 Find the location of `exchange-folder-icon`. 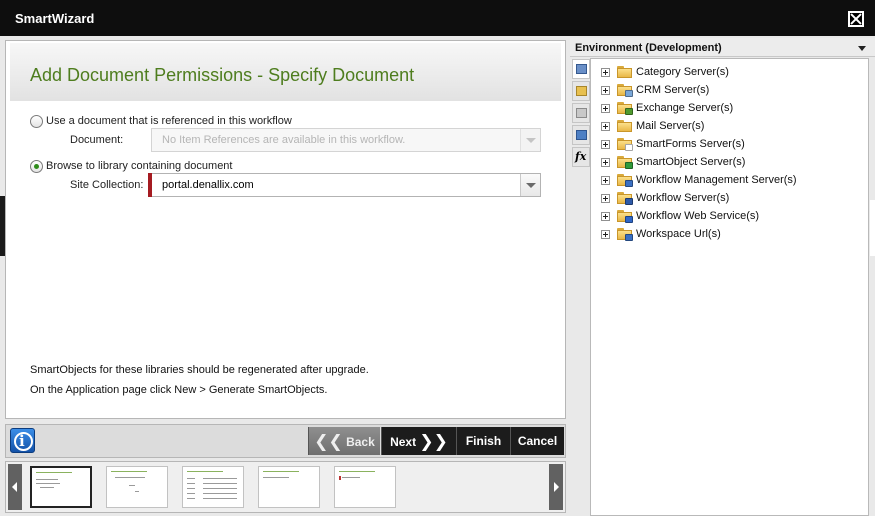

exchange-folder-icon is located at coordinates (625, 108).